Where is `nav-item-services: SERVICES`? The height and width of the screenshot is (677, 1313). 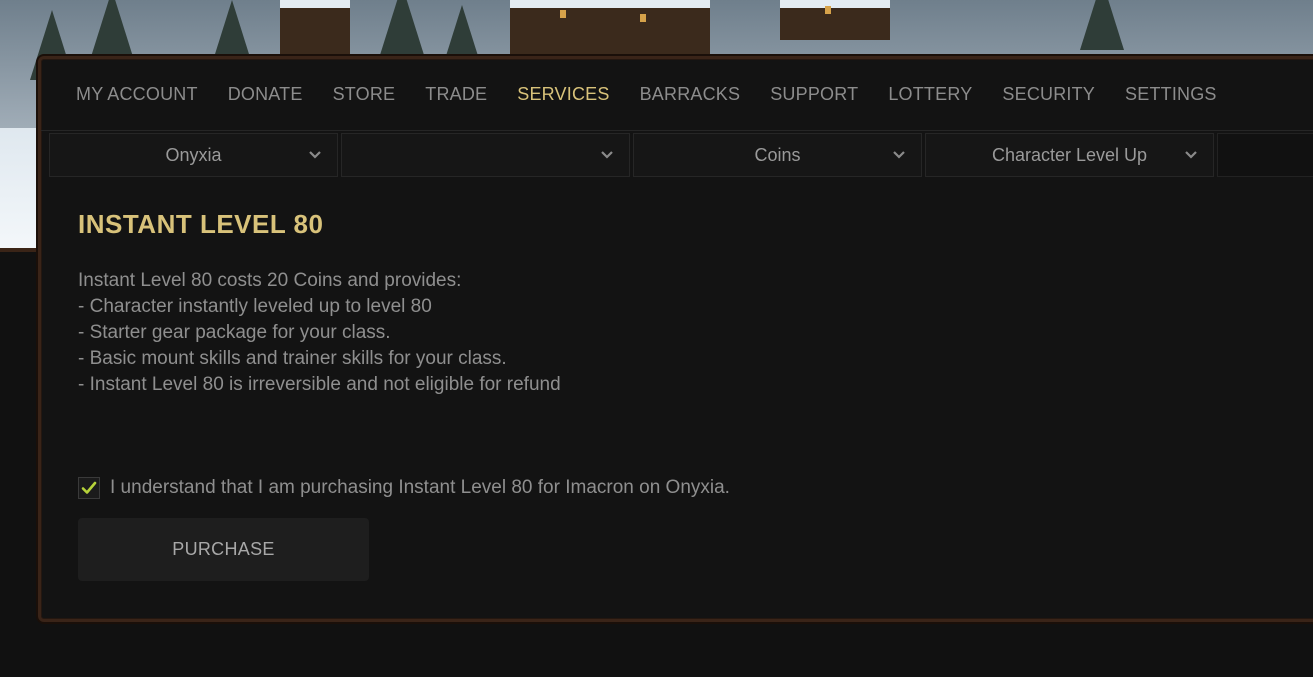 nav-item-services: SERVICES is located at coordinates (563, 94).